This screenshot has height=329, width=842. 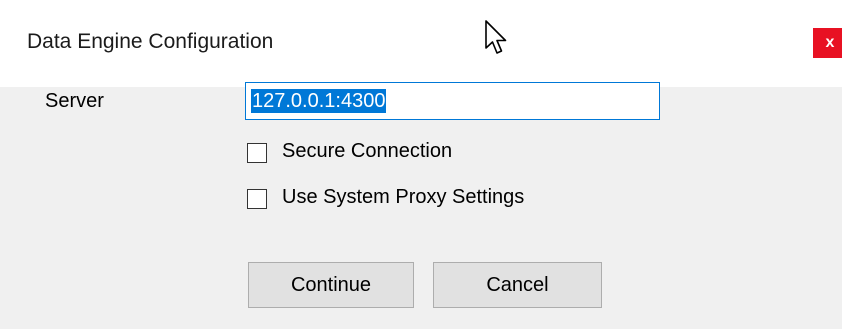 I want to click on close-icon: x, so click(x=830, y=42).